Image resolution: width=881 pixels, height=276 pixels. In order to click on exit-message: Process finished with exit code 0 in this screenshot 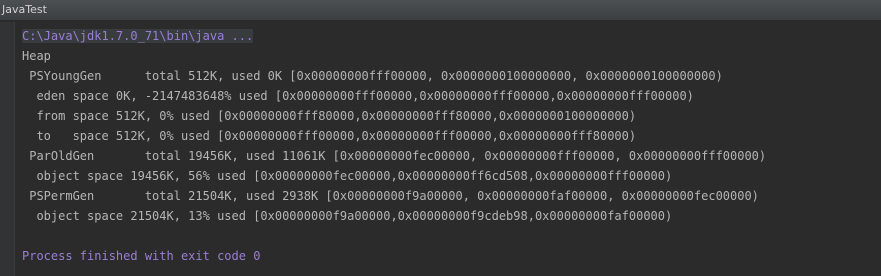, I will do `click(141, 256)`.